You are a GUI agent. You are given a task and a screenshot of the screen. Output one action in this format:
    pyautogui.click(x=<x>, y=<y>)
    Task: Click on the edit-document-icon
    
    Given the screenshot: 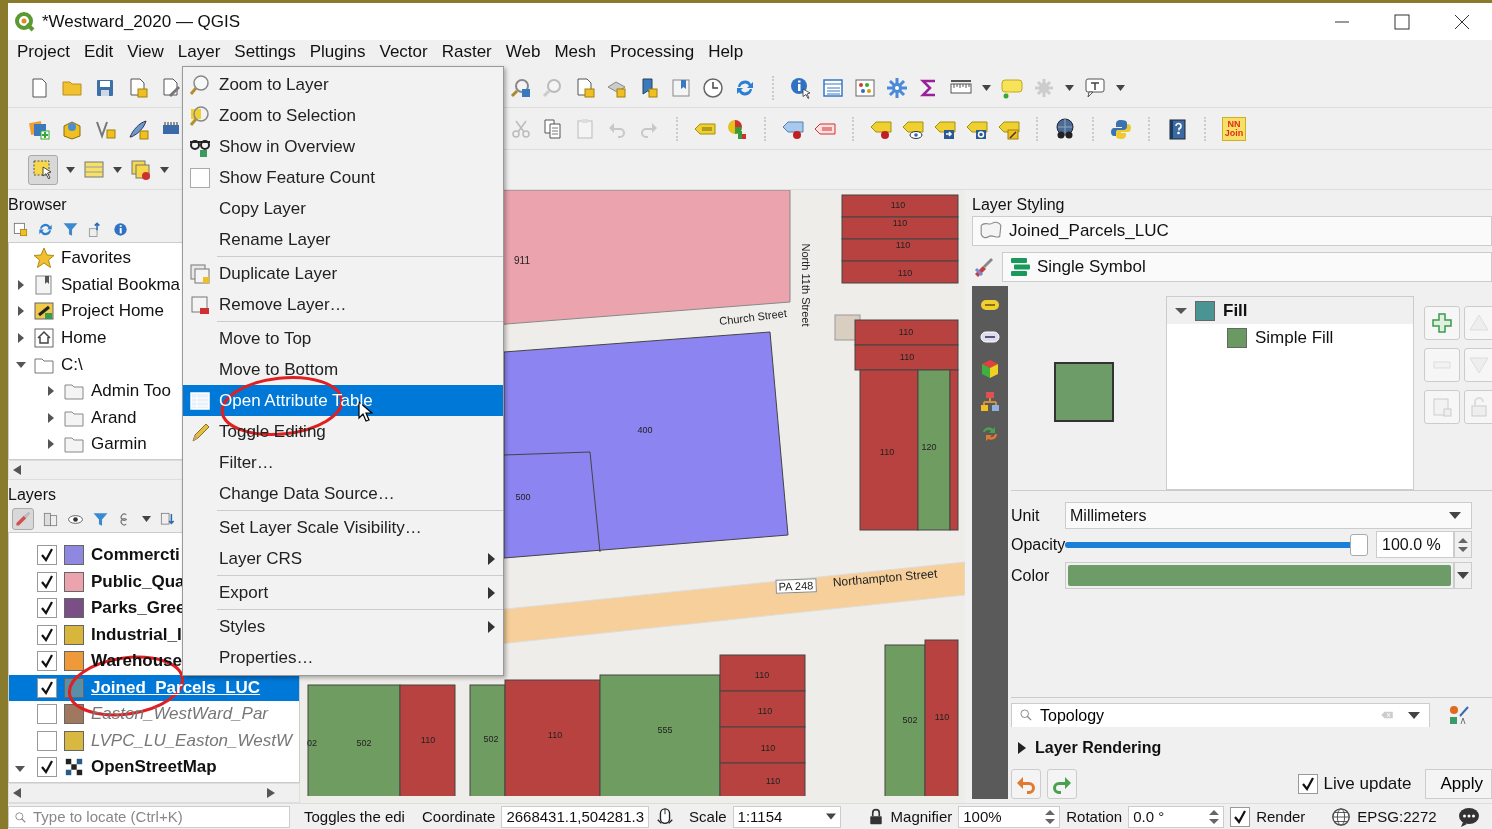 What is the action you would take?
    pyautogui.click(x=171, y=87)
    